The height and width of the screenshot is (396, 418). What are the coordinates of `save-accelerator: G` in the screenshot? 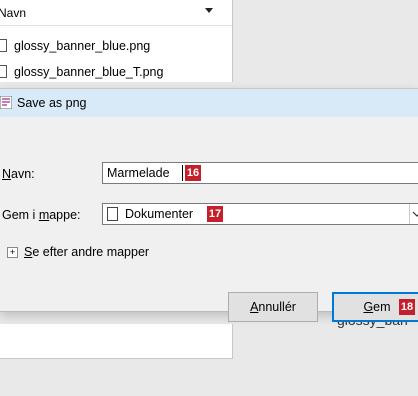 It's located at (368, 307).